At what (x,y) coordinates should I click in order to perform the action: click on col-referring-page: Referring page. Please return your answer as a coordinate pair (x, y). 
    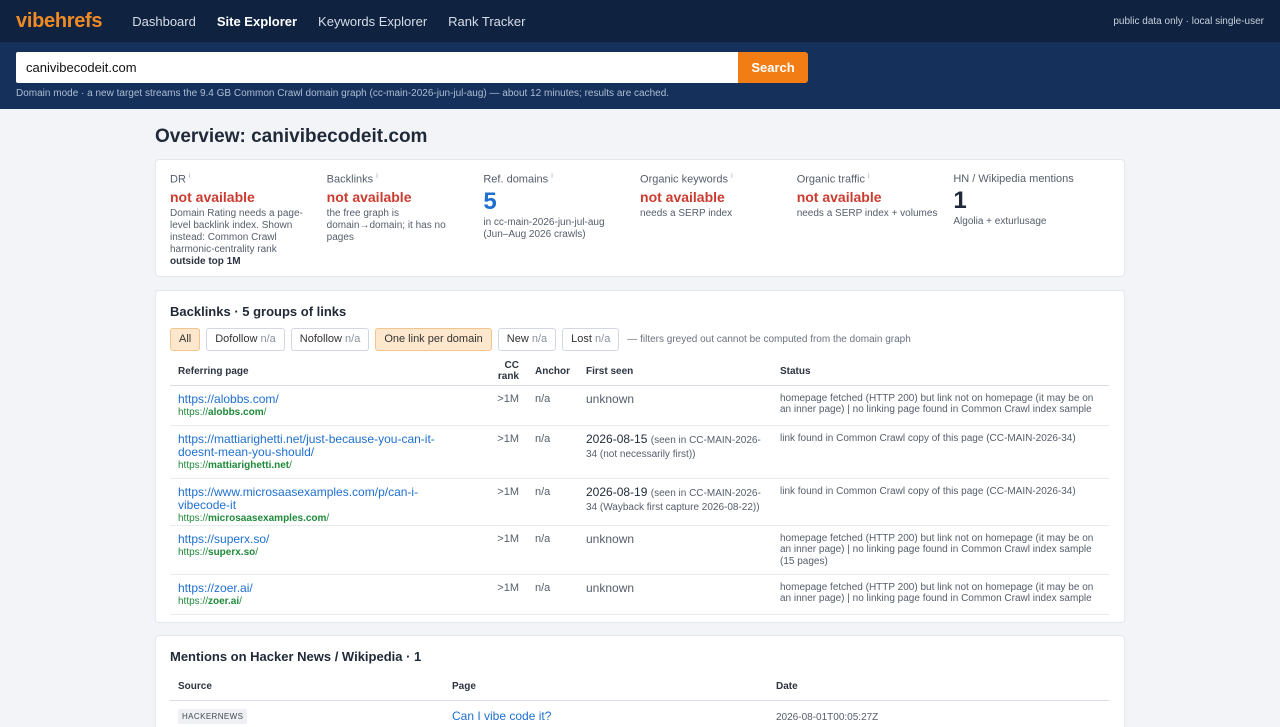
    Looking at the image, I should click on (321, 372).